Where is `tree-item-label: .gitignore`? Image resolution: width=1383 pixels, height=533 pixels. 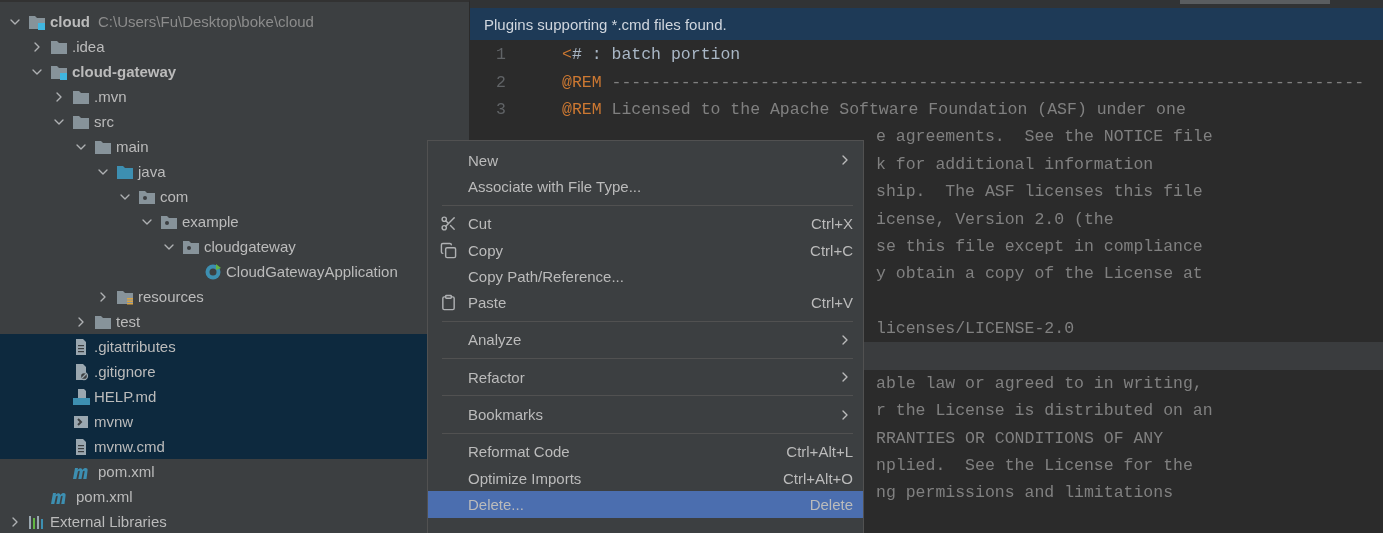
tree-item-label: .gitignore is located at coordinates (125, 371).